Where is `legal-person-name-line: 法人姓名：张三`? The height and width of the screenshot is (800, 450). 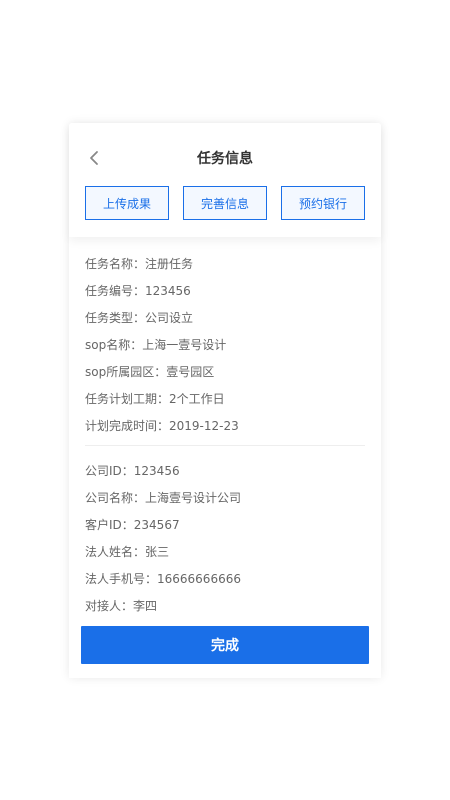 legal-person-name-line: 法人姓名：张三 is located at coordinates (127, 552).